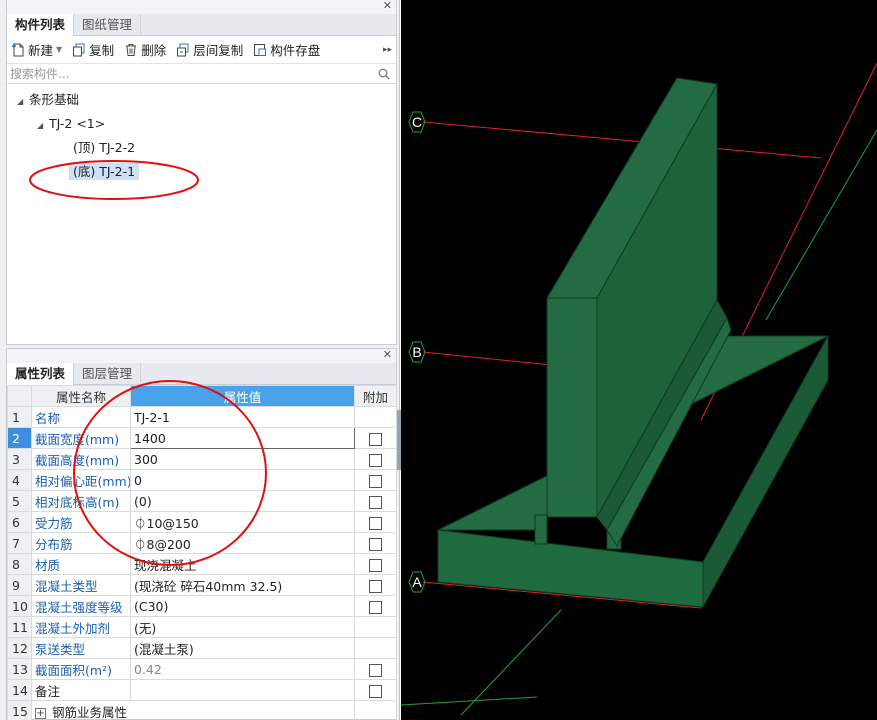 This screenshot has height=720, width=877. Describe the element at coordinates (19, 522) in the screenshot. I see `row-number: 6` at that location.